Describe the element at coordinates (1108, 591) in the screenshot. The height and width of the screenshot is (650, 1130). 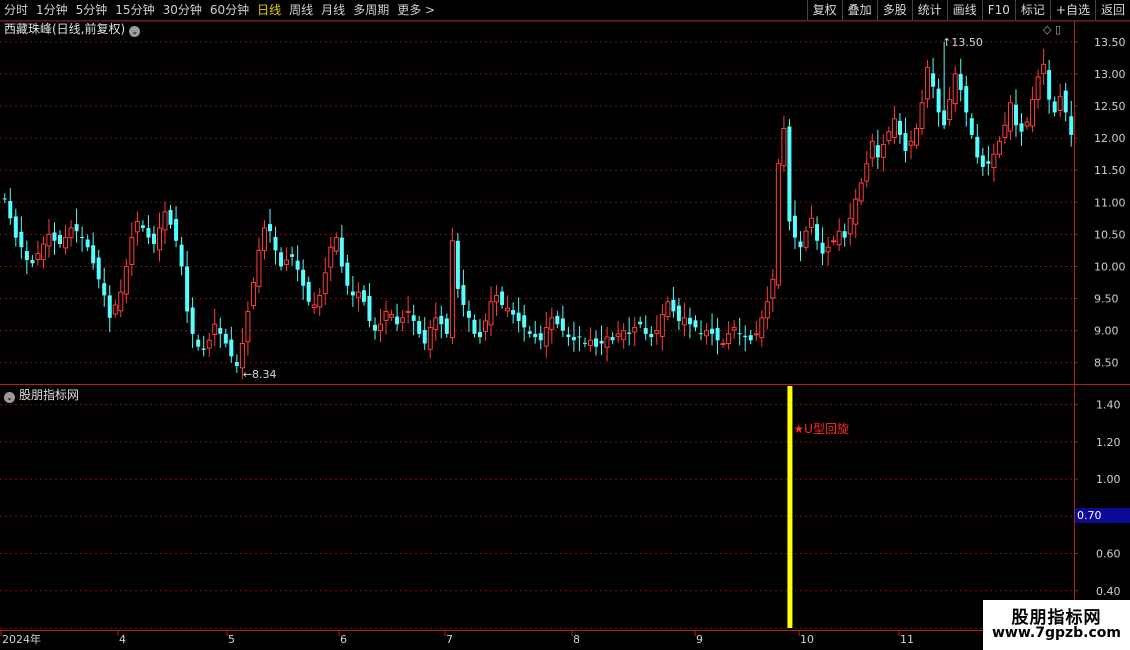
I see `indicator-tick-label: 0.40` at that location.